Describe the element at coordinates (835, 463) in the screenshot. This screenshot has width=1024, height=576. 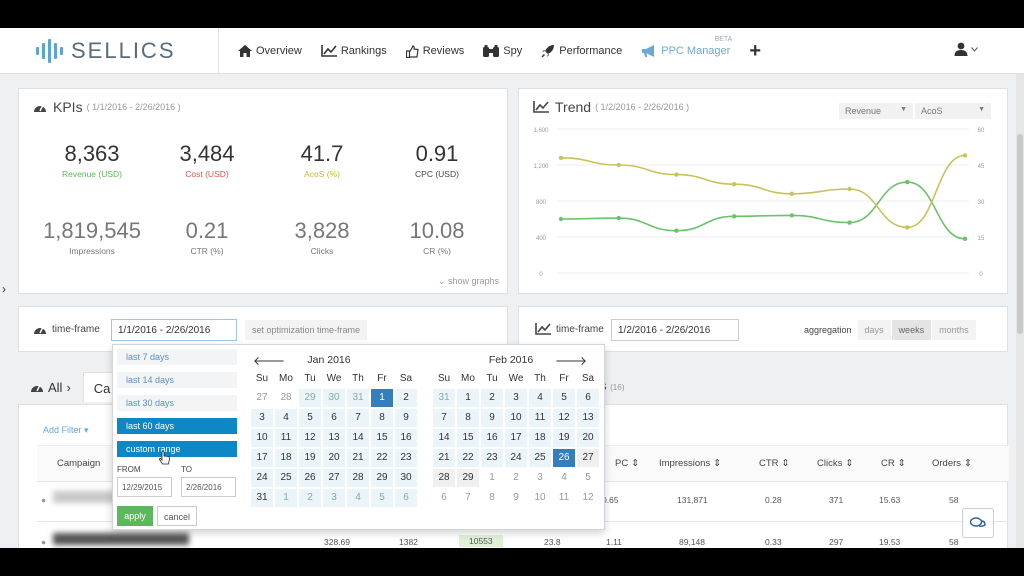
I see `col-clicks: Clicks ⇕` at that location.